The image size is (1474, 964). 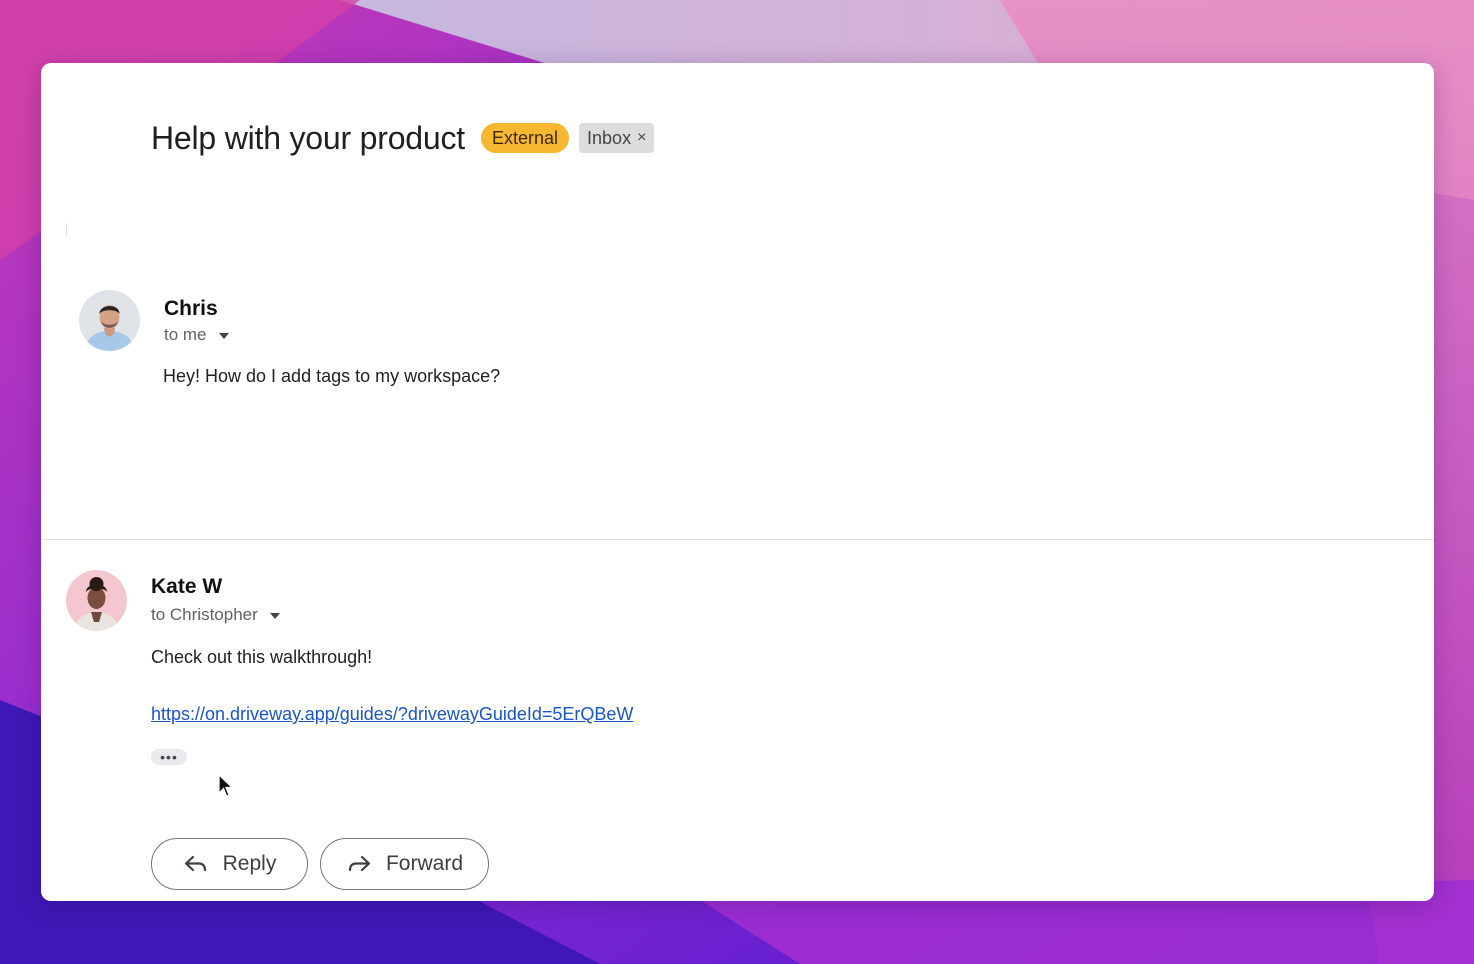 What do you see at coordinates (195, 863) in the screenshot?
I see `reply-icon` at bounding box center [195, 863].